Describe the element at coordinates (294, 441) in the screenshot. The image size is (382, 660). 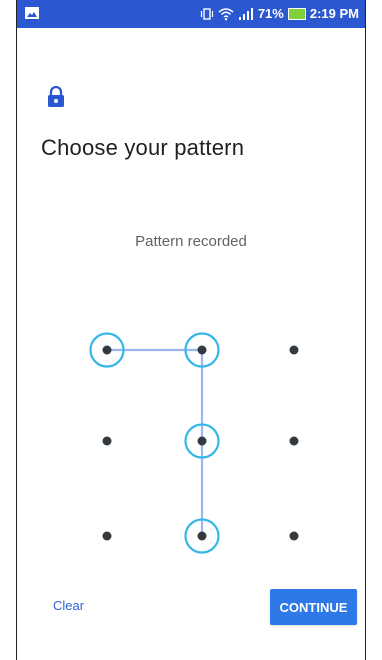
I see `pattern-node-middle-right` at that location.